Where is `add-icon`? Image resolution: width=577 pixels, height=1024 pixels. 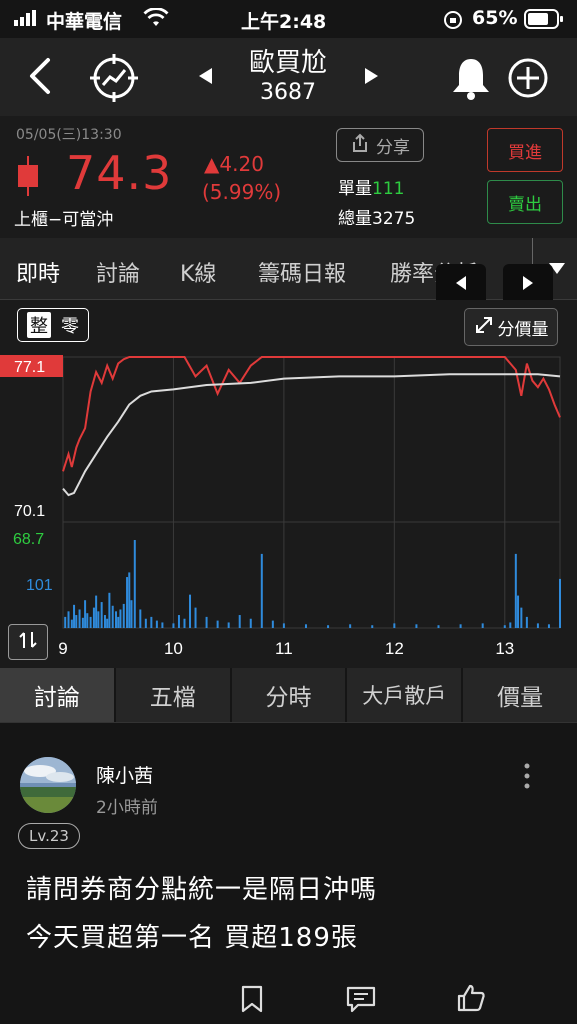 add-icon is located at coordinates (528, 80).